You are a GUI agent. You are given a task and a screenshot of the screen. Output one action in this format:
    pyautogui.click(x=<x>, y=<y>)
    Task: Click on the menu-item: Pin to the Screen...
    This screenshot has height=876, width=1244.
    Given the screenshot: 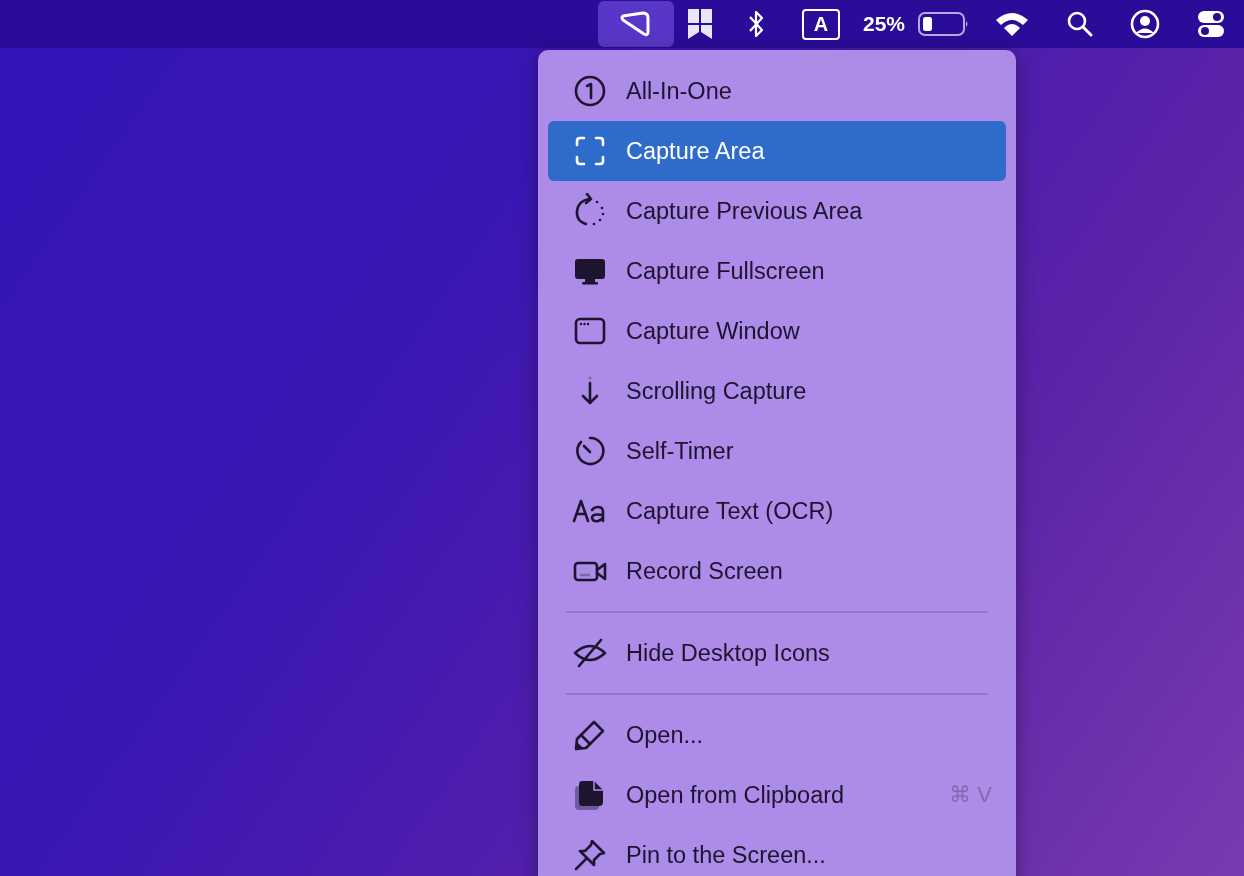 What is the action you would take?
    pyautogui.click(x=777, y=850)
    